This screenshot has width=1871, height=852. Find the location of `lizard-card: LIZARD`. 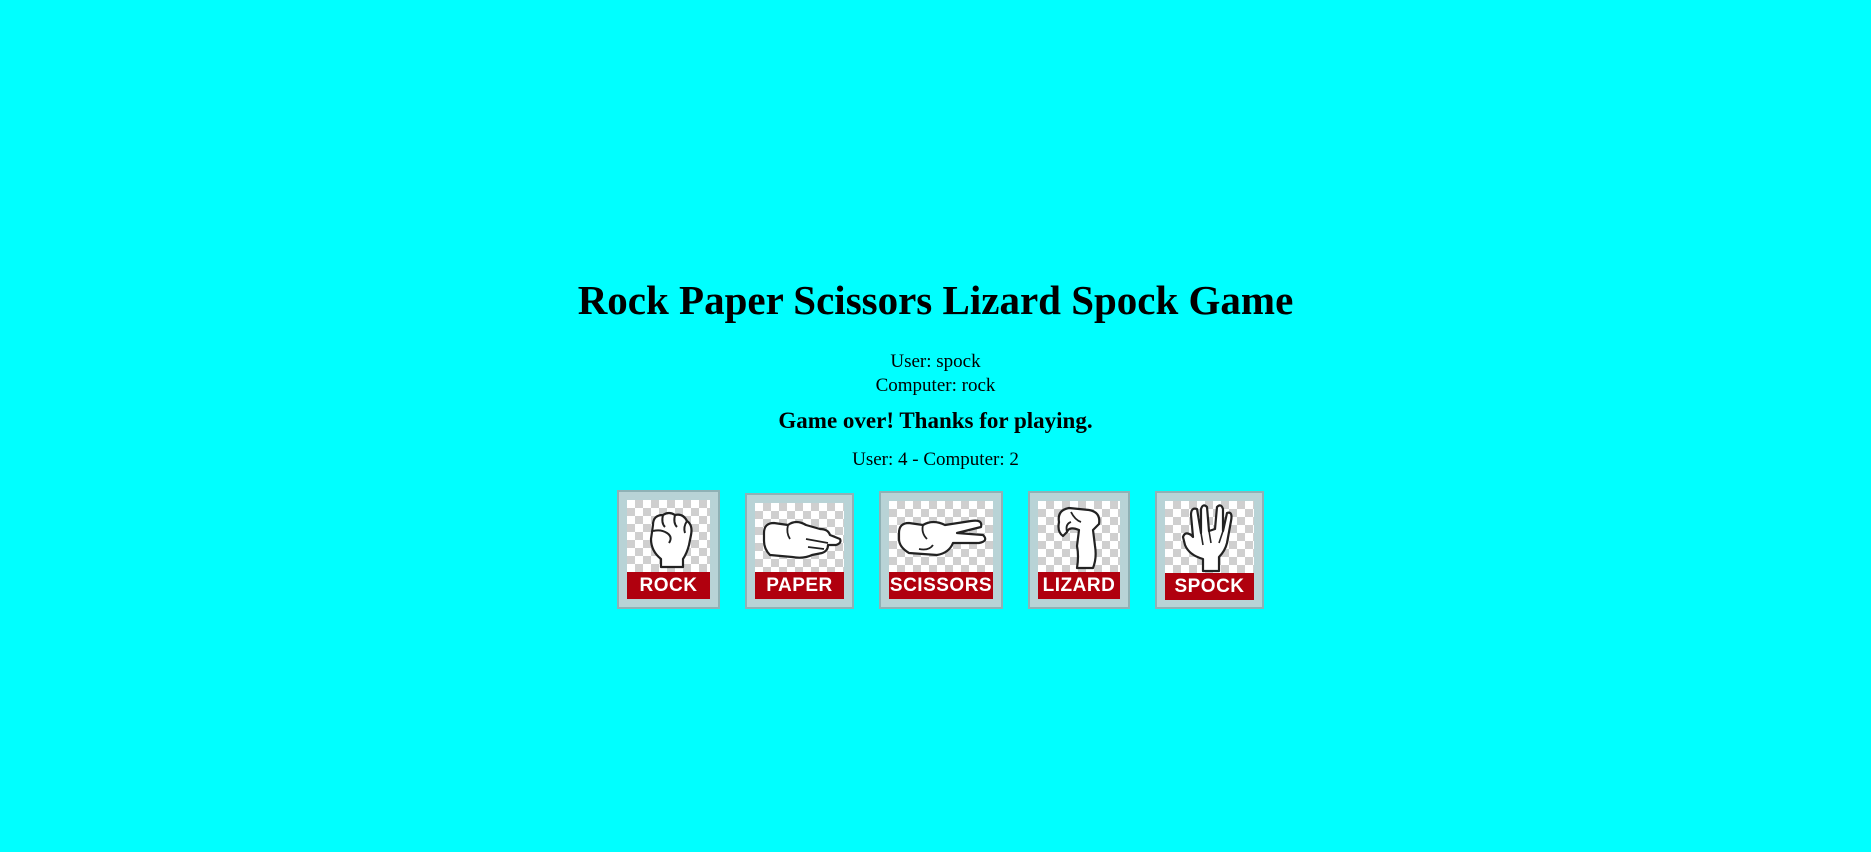

lizard-card: LIZARD is located at coordinates (1079, 550).